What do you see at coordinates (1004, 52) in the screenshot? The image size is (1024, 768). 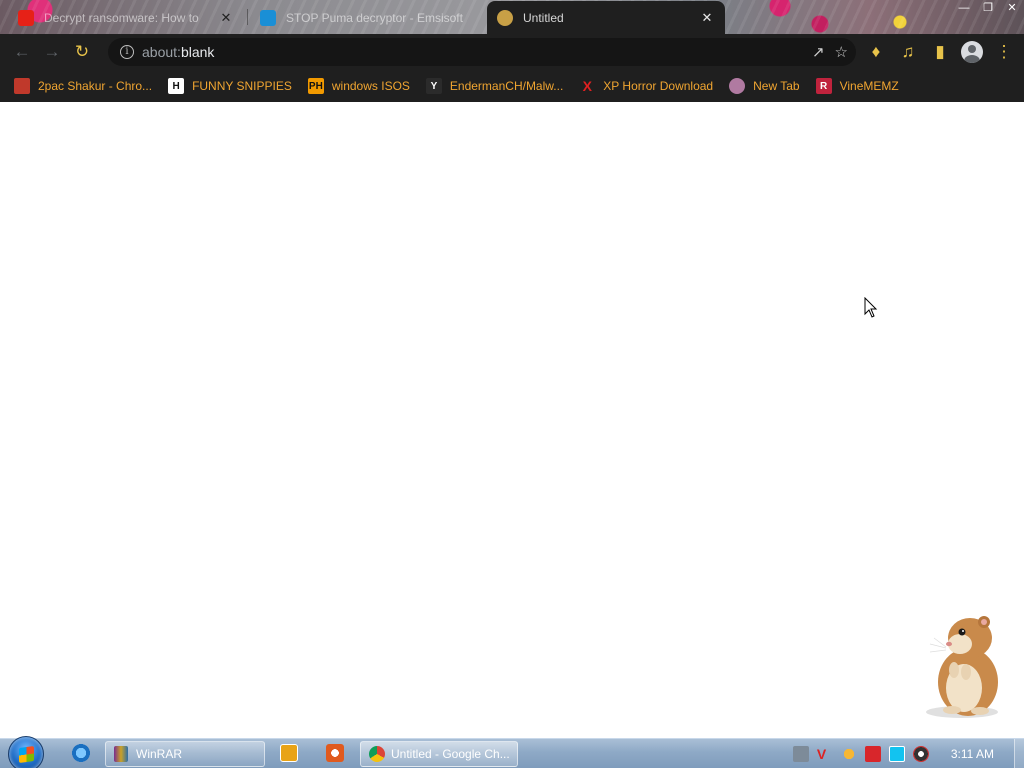 I see `menu-icon: ⋮` at bounding box center [1004, 52].